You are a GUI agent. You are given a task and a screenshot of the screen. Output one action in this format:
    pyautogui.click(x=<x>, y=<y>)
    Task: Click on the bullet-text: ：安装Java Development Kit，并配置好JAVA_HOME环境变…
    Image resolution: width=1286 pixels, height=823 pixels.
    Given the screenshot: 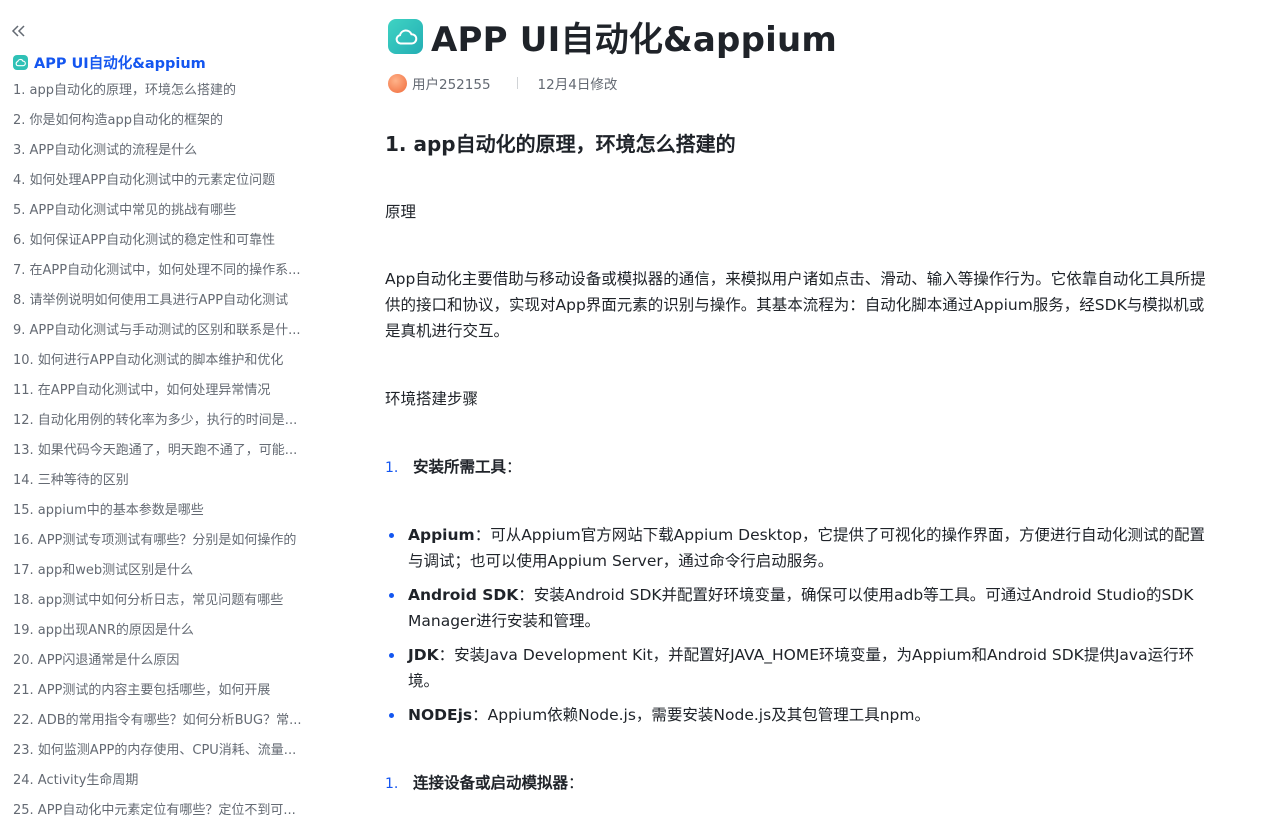 What is the action you would take?
    pyautogui.click(x=801, y=668)
    